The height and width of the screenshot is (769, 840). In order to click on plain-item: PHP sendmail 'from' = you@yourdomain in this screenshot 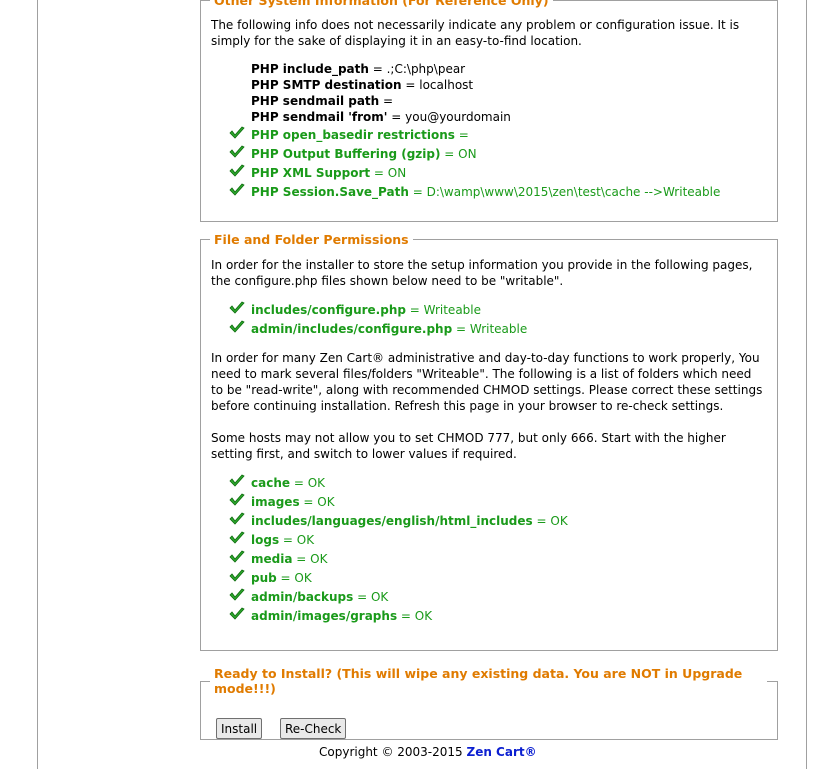, I will do `click(509, 117)`.